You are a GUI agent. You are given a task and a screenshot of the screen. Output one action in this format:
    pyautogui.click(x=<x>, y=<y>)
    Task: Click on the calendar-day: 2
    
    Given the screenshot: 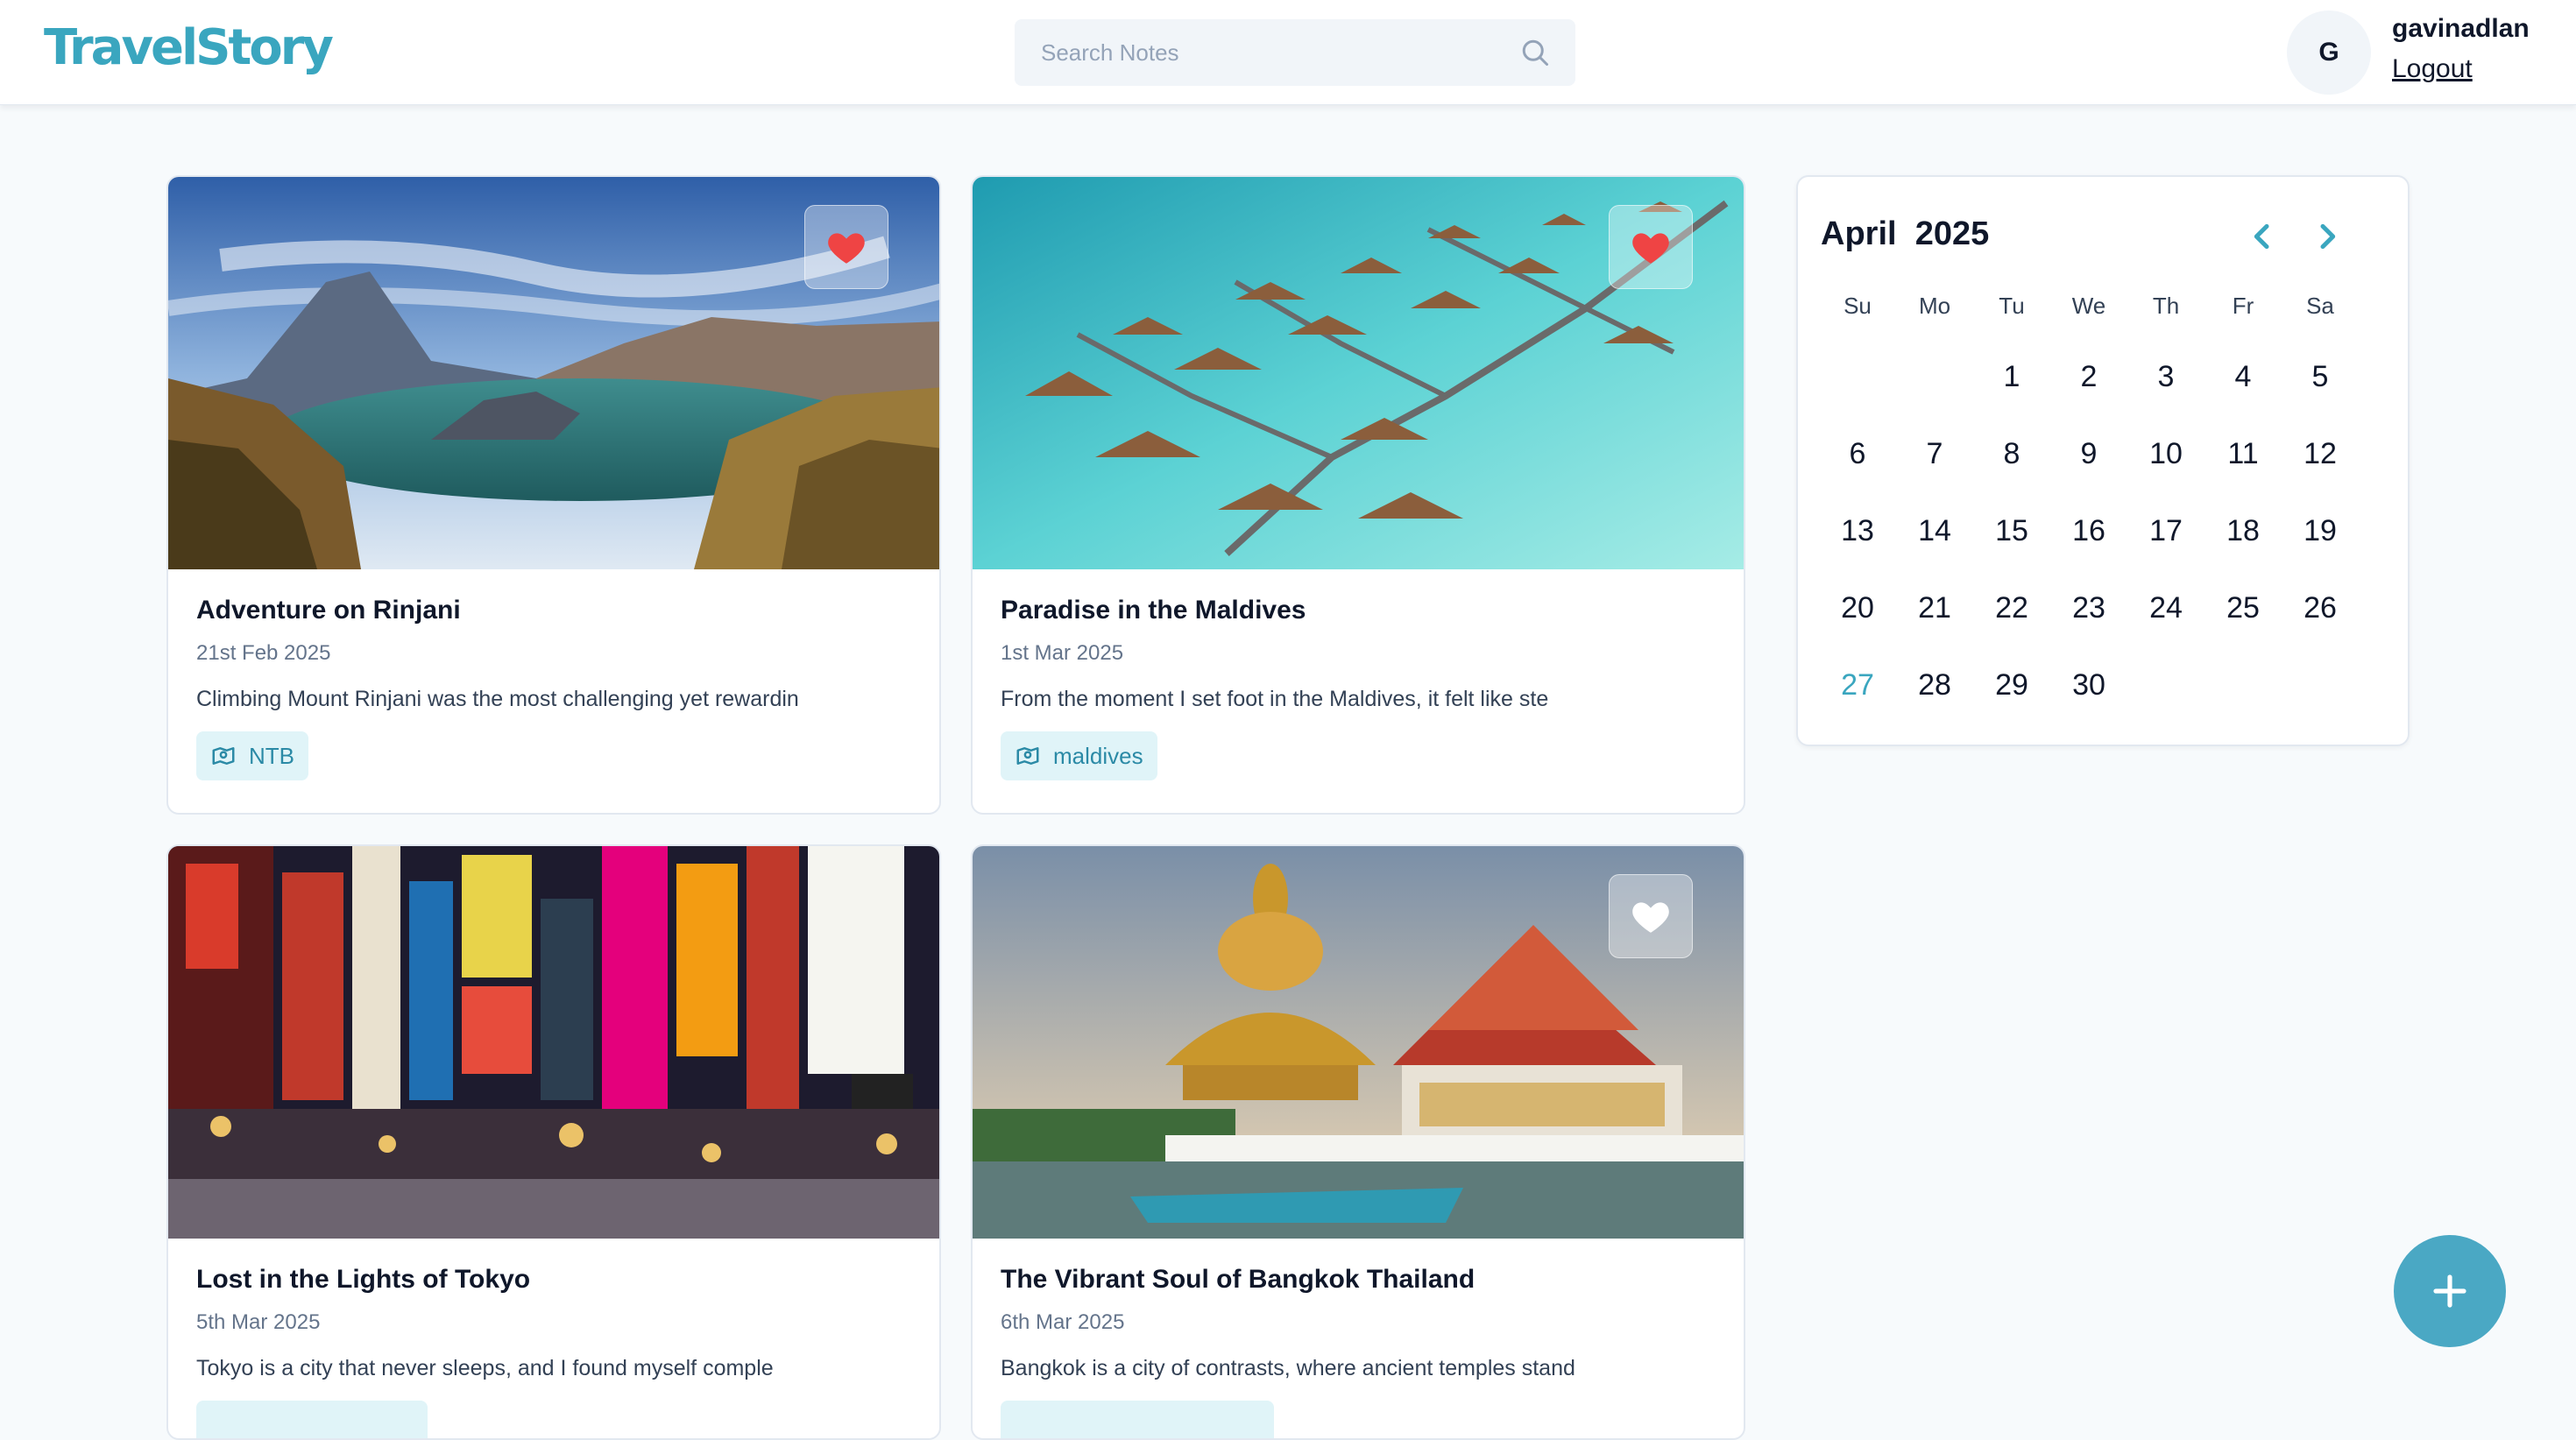 What is the action you would take?
    pyautogui.click(x=2088, y=376)
    